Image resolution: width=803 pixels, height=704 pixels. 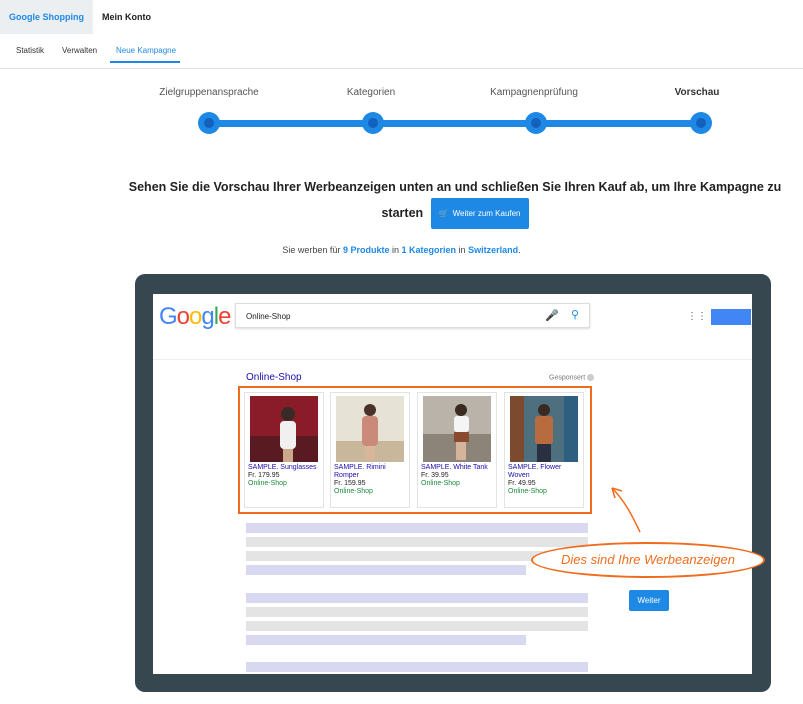 What do you see at coordinates (429, 250) in the screenshot?
I see `summary-categories: 1 Kategorien` at bounding box center [429, 250].